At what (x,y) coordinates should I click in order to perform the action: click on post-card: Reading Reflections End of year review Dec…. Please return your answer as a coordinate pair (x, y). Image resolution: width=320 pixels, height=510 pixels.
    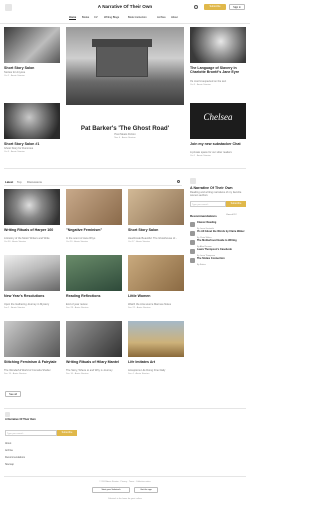
    Looking at the image, I should click on (94, 285).